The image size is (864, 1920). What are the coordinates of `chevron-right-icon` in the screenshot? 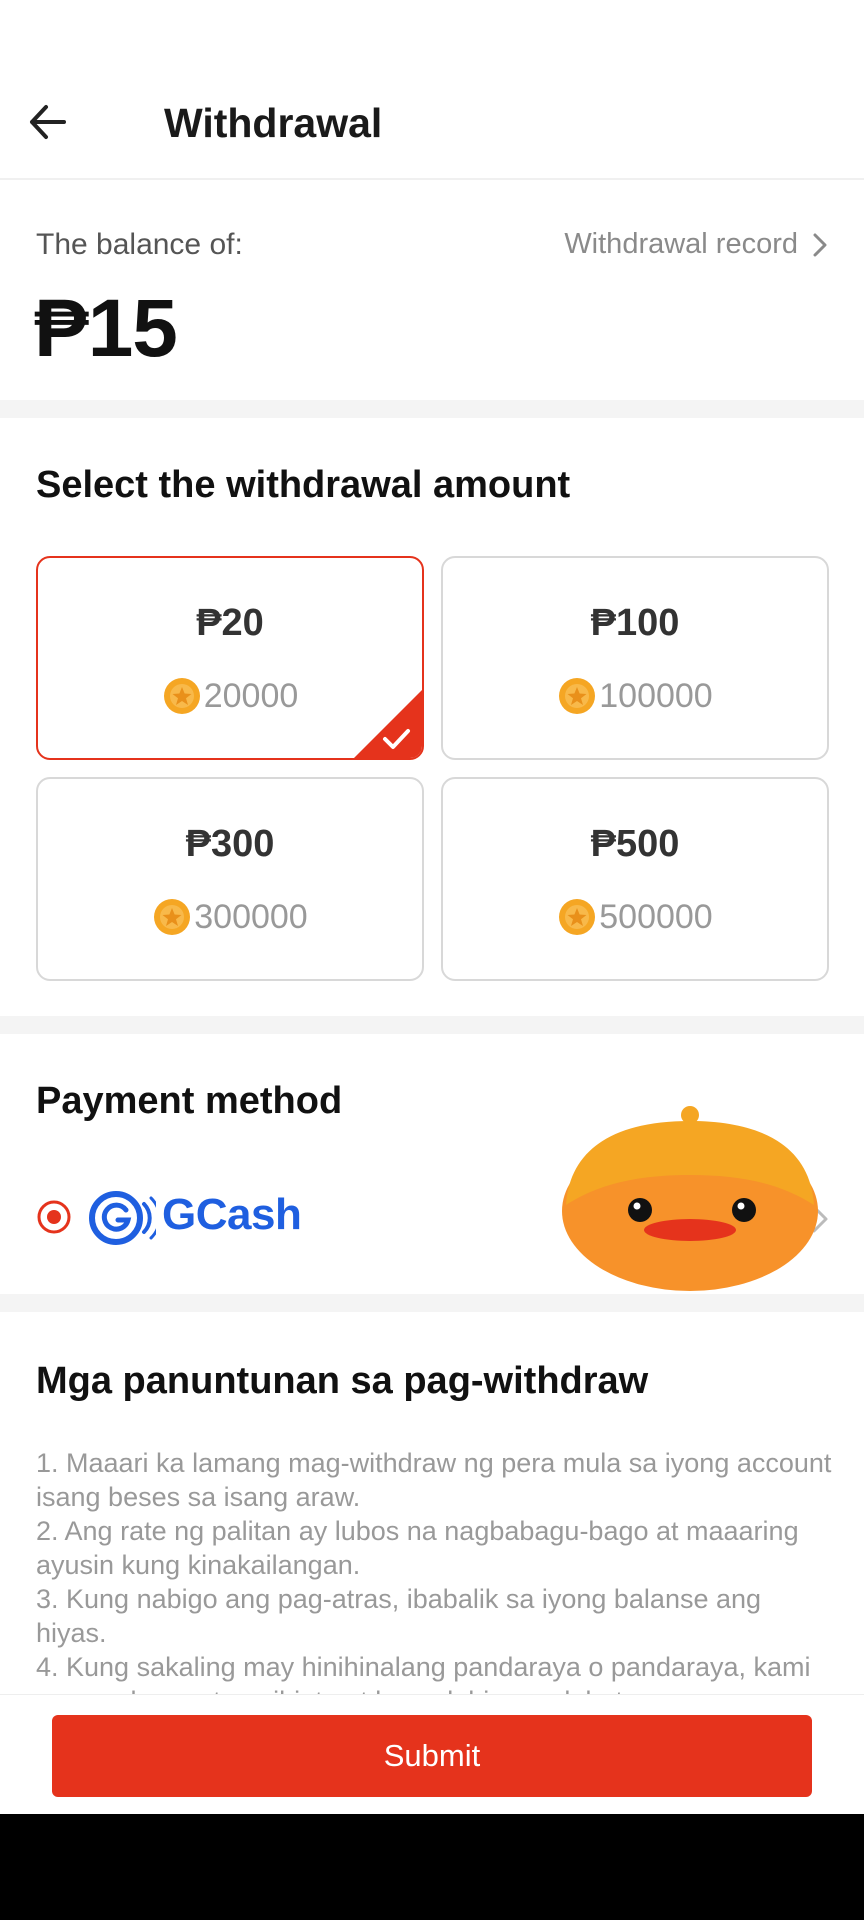 It's located at (820, 244).